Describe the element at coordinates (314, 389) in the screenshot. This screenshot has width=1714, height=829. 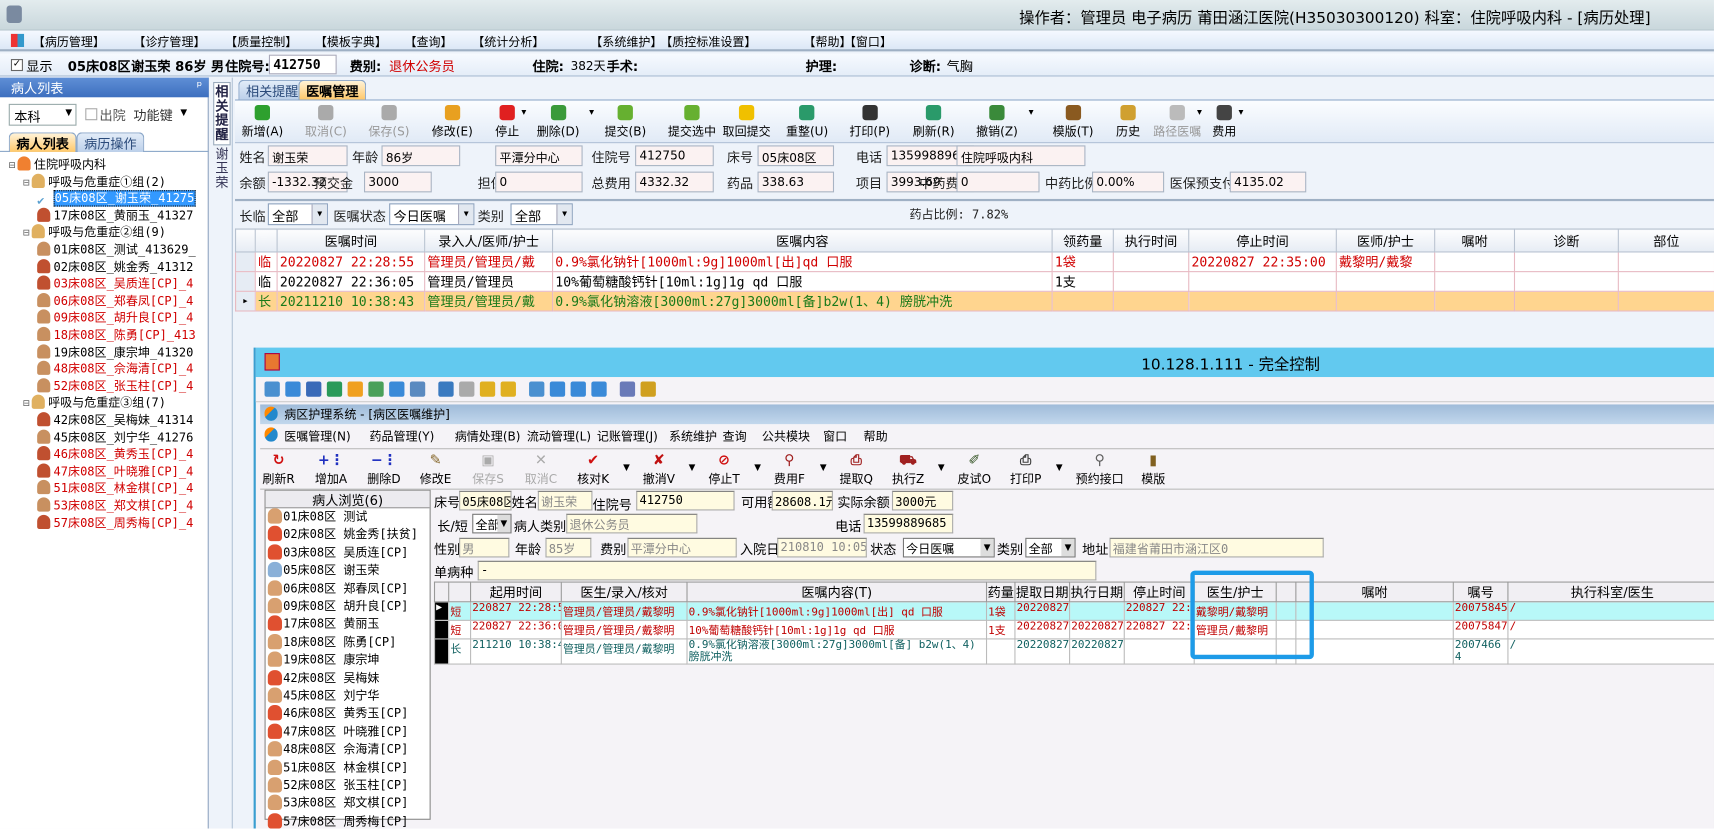
I see `terminal-icon` at that location.